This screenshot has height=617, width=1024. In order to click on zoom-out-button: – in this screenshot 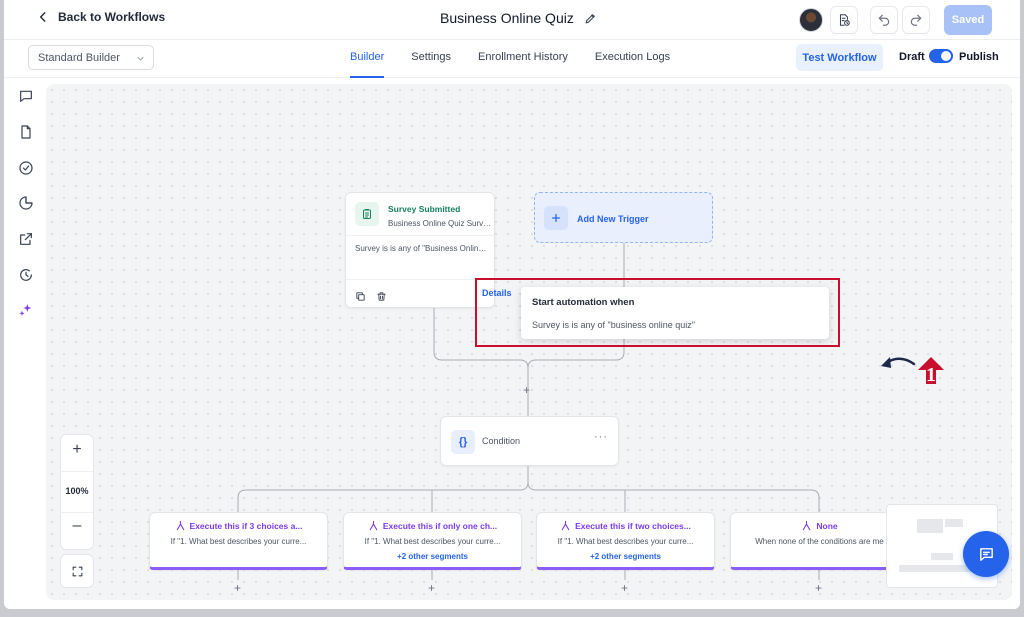, I will do `click(77, 526)`.